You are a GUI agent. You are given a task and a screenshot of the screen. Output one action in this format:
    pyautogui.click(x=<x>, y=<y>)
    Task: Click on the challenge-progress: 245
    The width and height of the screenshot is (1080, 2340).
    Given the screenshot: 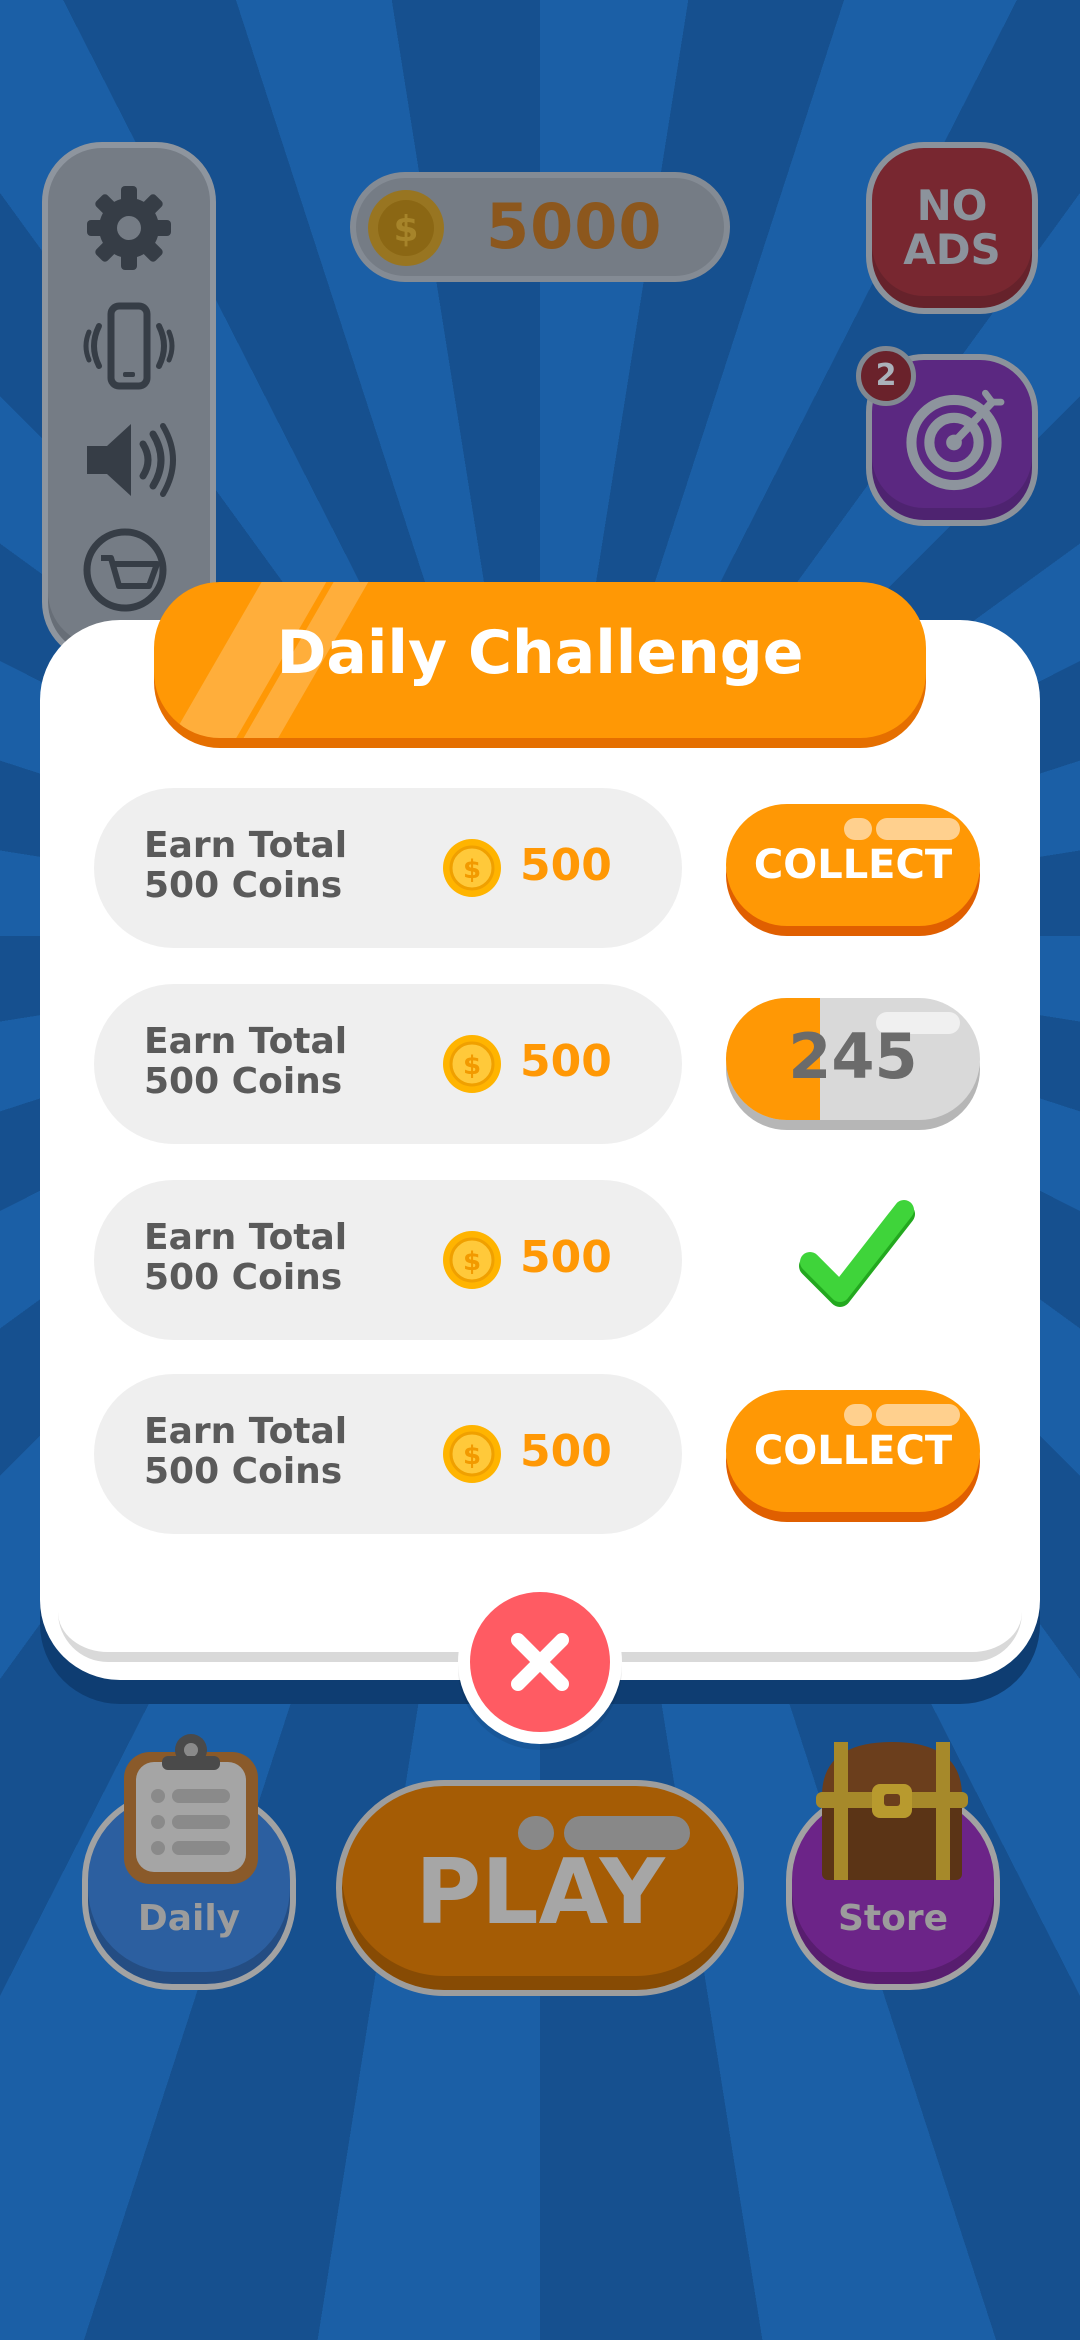 What is the action you would take?
    pyautogui.click(x=853, y=1059)
    